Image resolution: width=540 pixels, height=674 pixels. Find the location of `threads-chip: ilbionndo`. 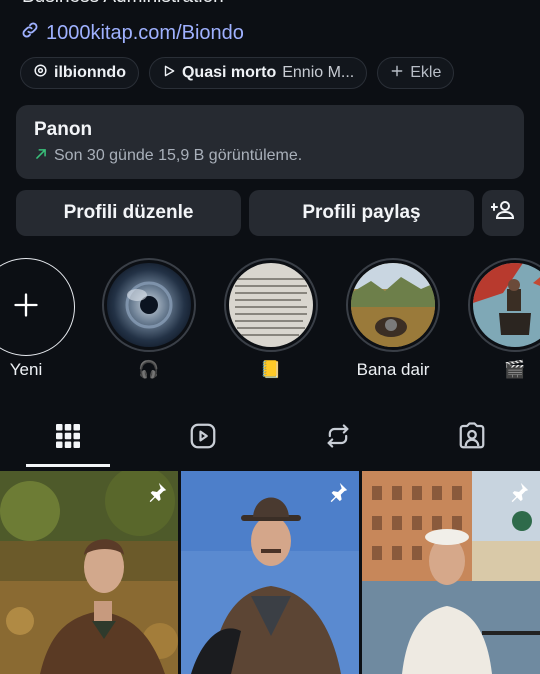

threads-chip: ilbionndo is located at coordinates (79, 73).